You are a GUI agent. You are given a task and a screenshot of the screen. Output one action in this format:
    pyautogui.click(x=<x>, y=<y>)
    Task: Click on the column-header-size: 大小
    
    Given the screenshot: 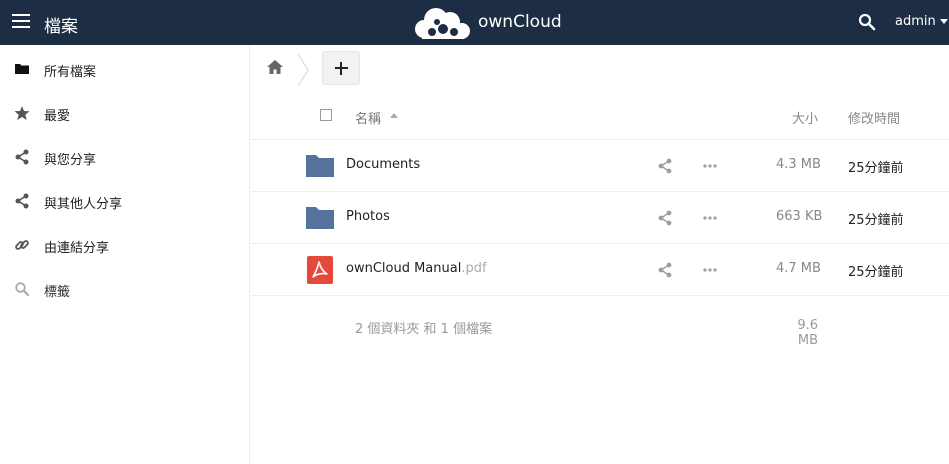 What is the action you would take?
    pyautogui.click(x=805, y=117)
    